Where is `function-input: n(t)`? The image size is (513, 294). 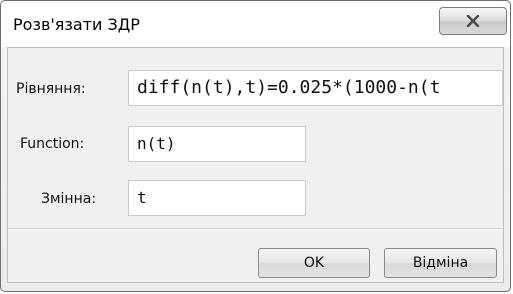
function-input: n(t) is located at coordinates (217, 144).